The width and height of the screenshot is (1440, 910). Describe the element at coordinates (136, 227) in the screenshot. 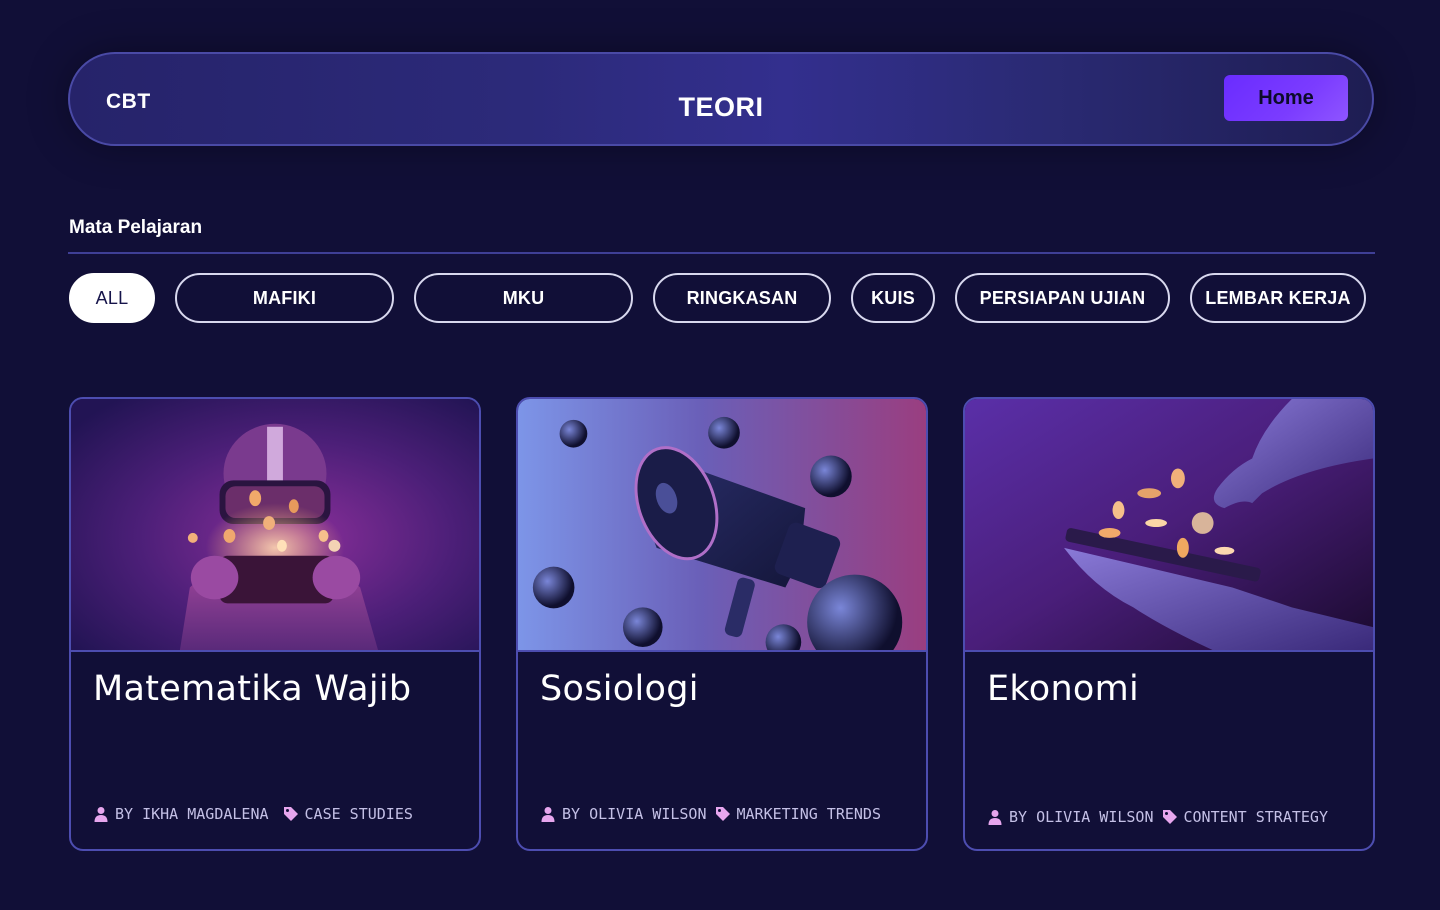

I see `section-heading: Mata Pelajaran` at that location.